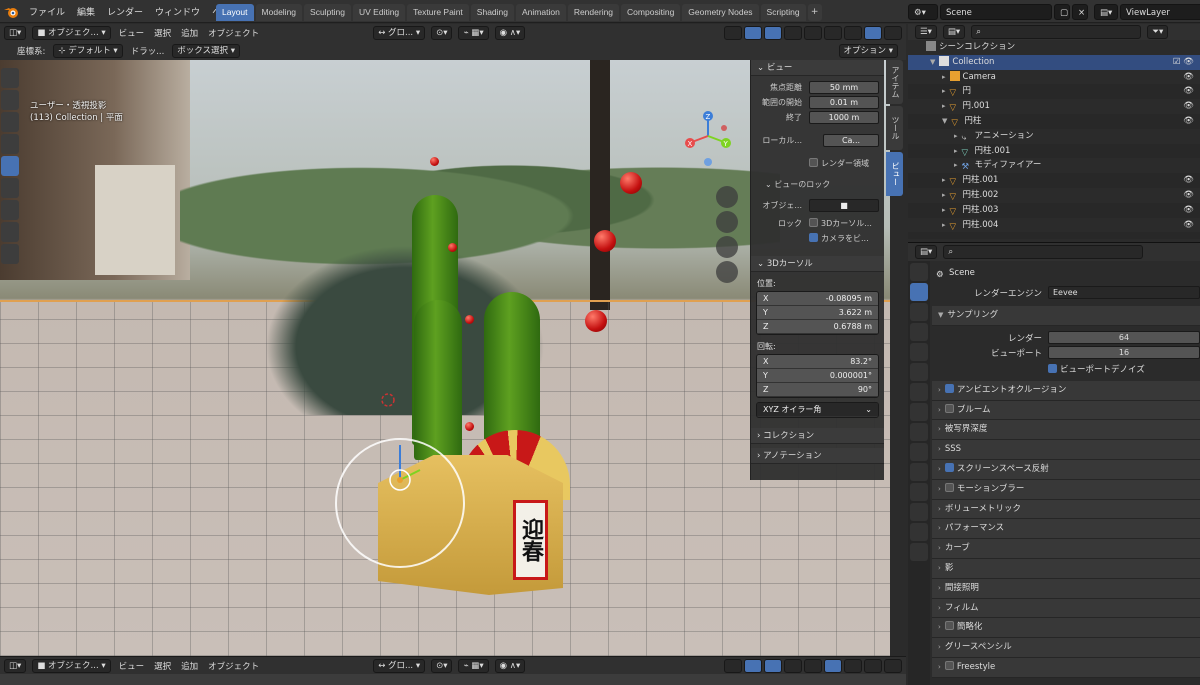 The image size is (1200, 685). Describe the element at coordinates (1066, 549) in the screenshot. I see `curves-panel-header: › カーブ` at that location.